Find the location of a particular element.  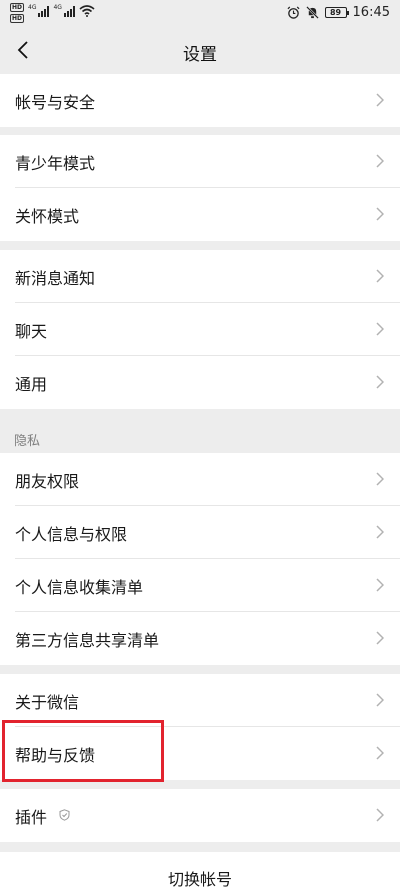

settings-item-label: 插件 is located at coordinates (31, 817).